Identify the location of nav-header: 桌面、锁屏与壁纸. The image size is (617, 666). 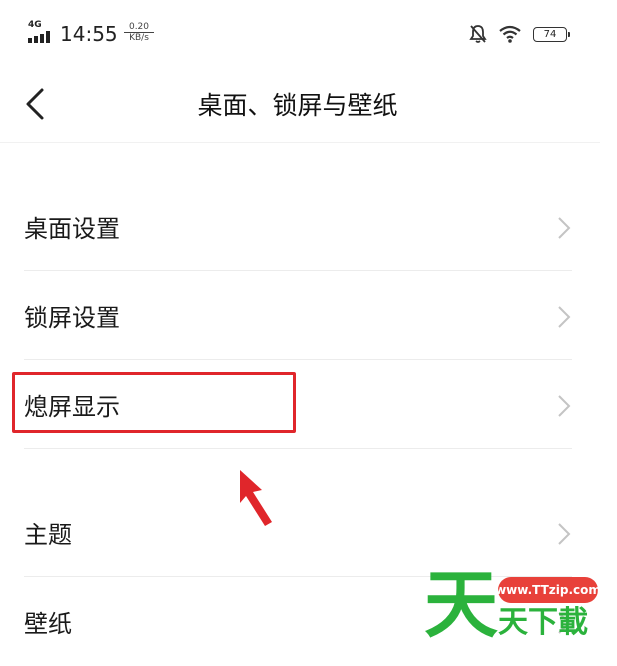
(308, 105).